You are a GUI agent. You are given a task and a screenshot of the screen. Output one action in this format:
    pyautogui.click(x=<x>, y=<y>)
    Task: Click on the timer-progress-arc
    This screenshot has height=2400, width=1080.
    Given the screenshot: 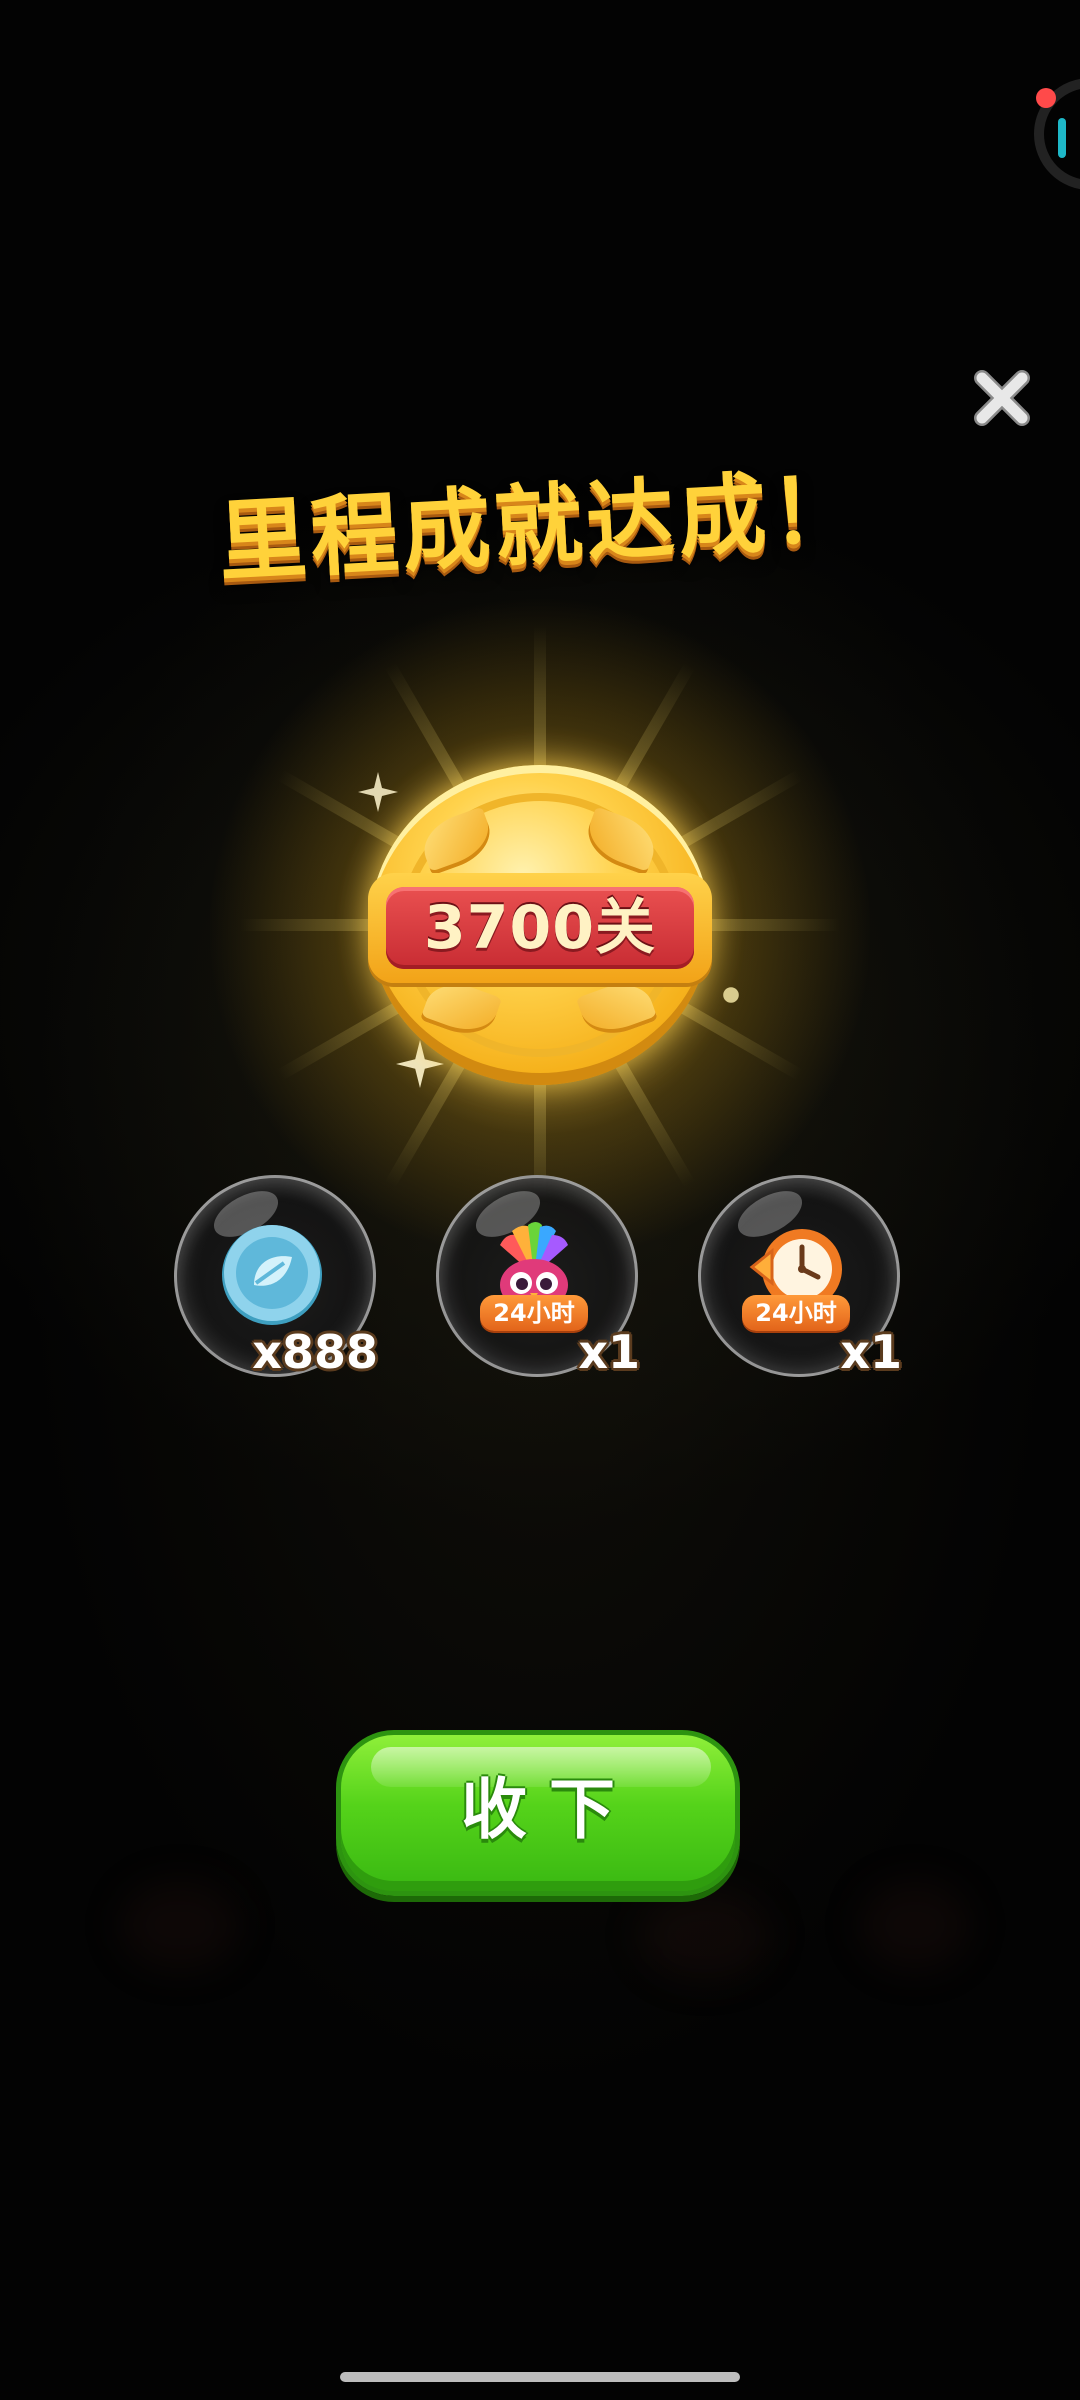 What is the action you would take?
    pyautogui.click(x=1062, y=138)
    